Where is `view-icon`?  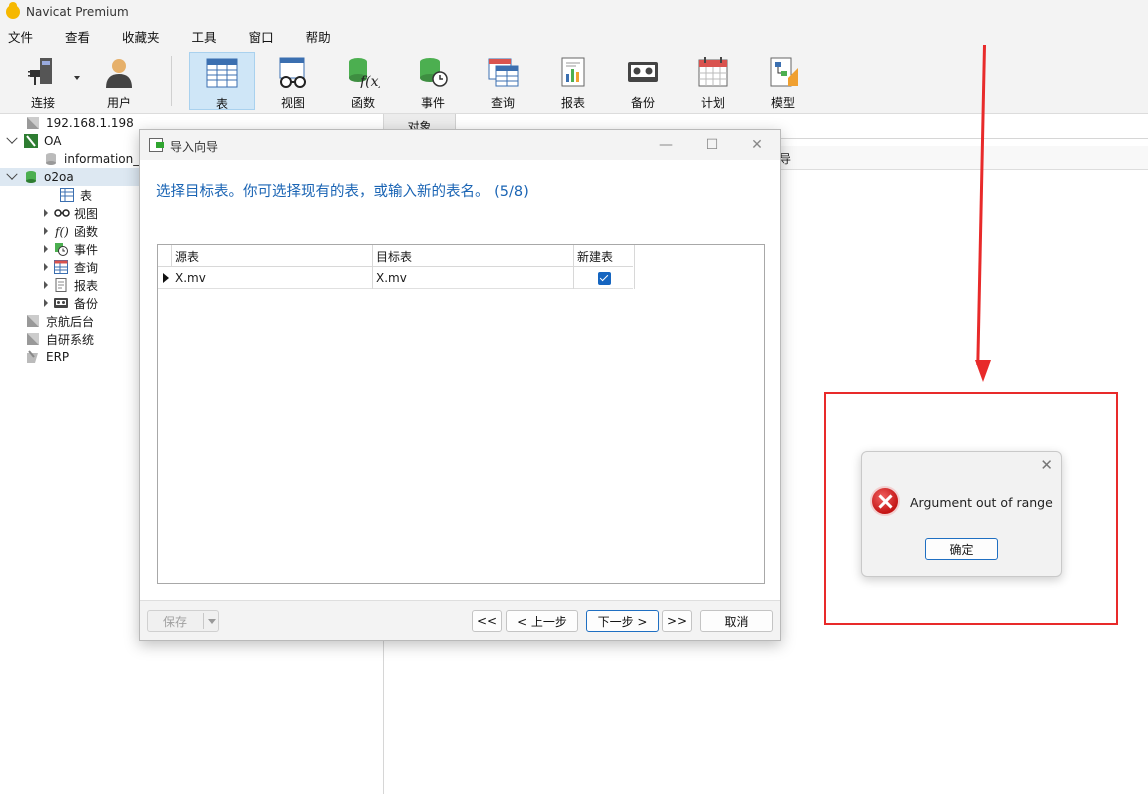
view-icon is located at coordinates (293, 72).